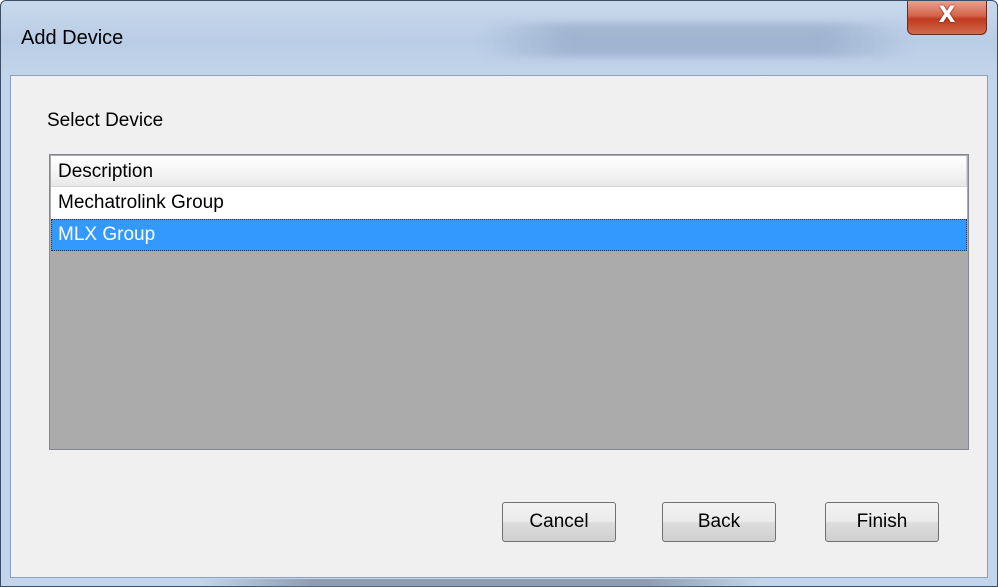  Describe the element at coordinates (106, 171) in the screenshot. I see `column-header-label: Description` at that location.